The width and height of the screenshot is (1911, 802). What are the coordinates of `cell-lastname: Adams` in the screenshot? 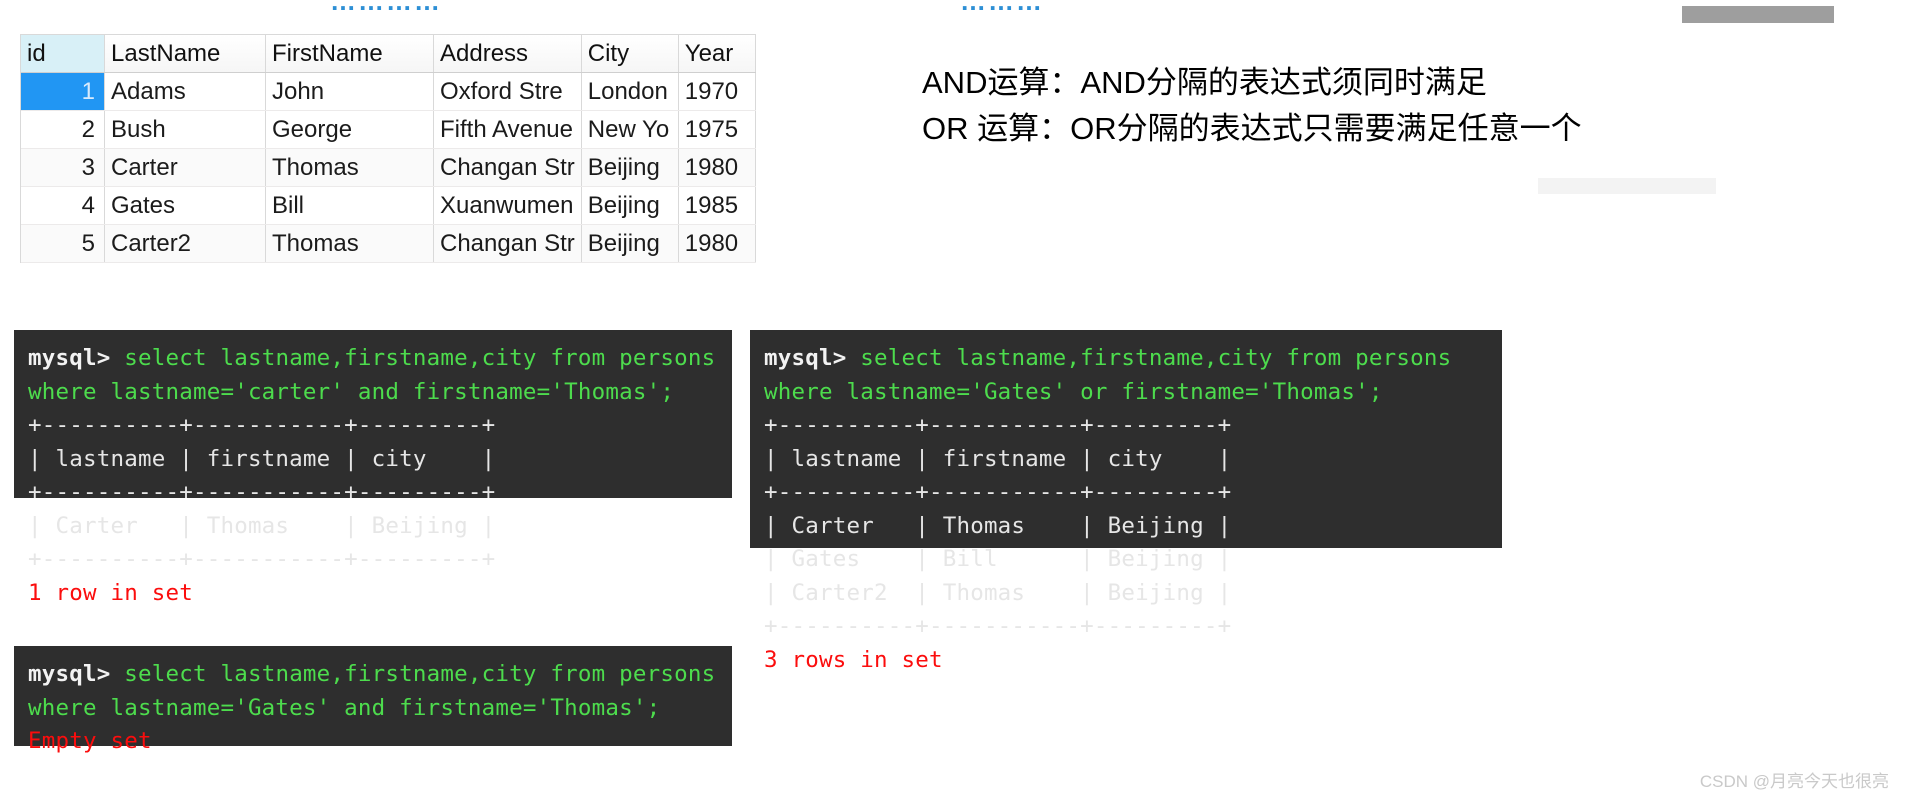 It's located at (185, 91).